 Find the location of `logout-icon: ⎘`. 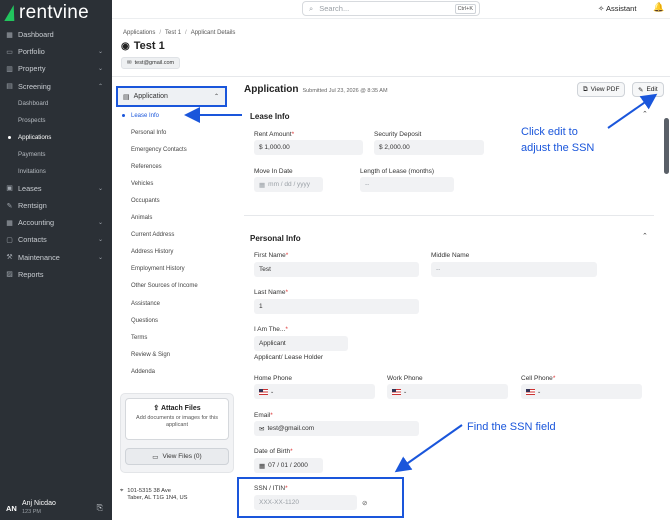

logout-icon: ⎘ is located at coordinates (100, 508).